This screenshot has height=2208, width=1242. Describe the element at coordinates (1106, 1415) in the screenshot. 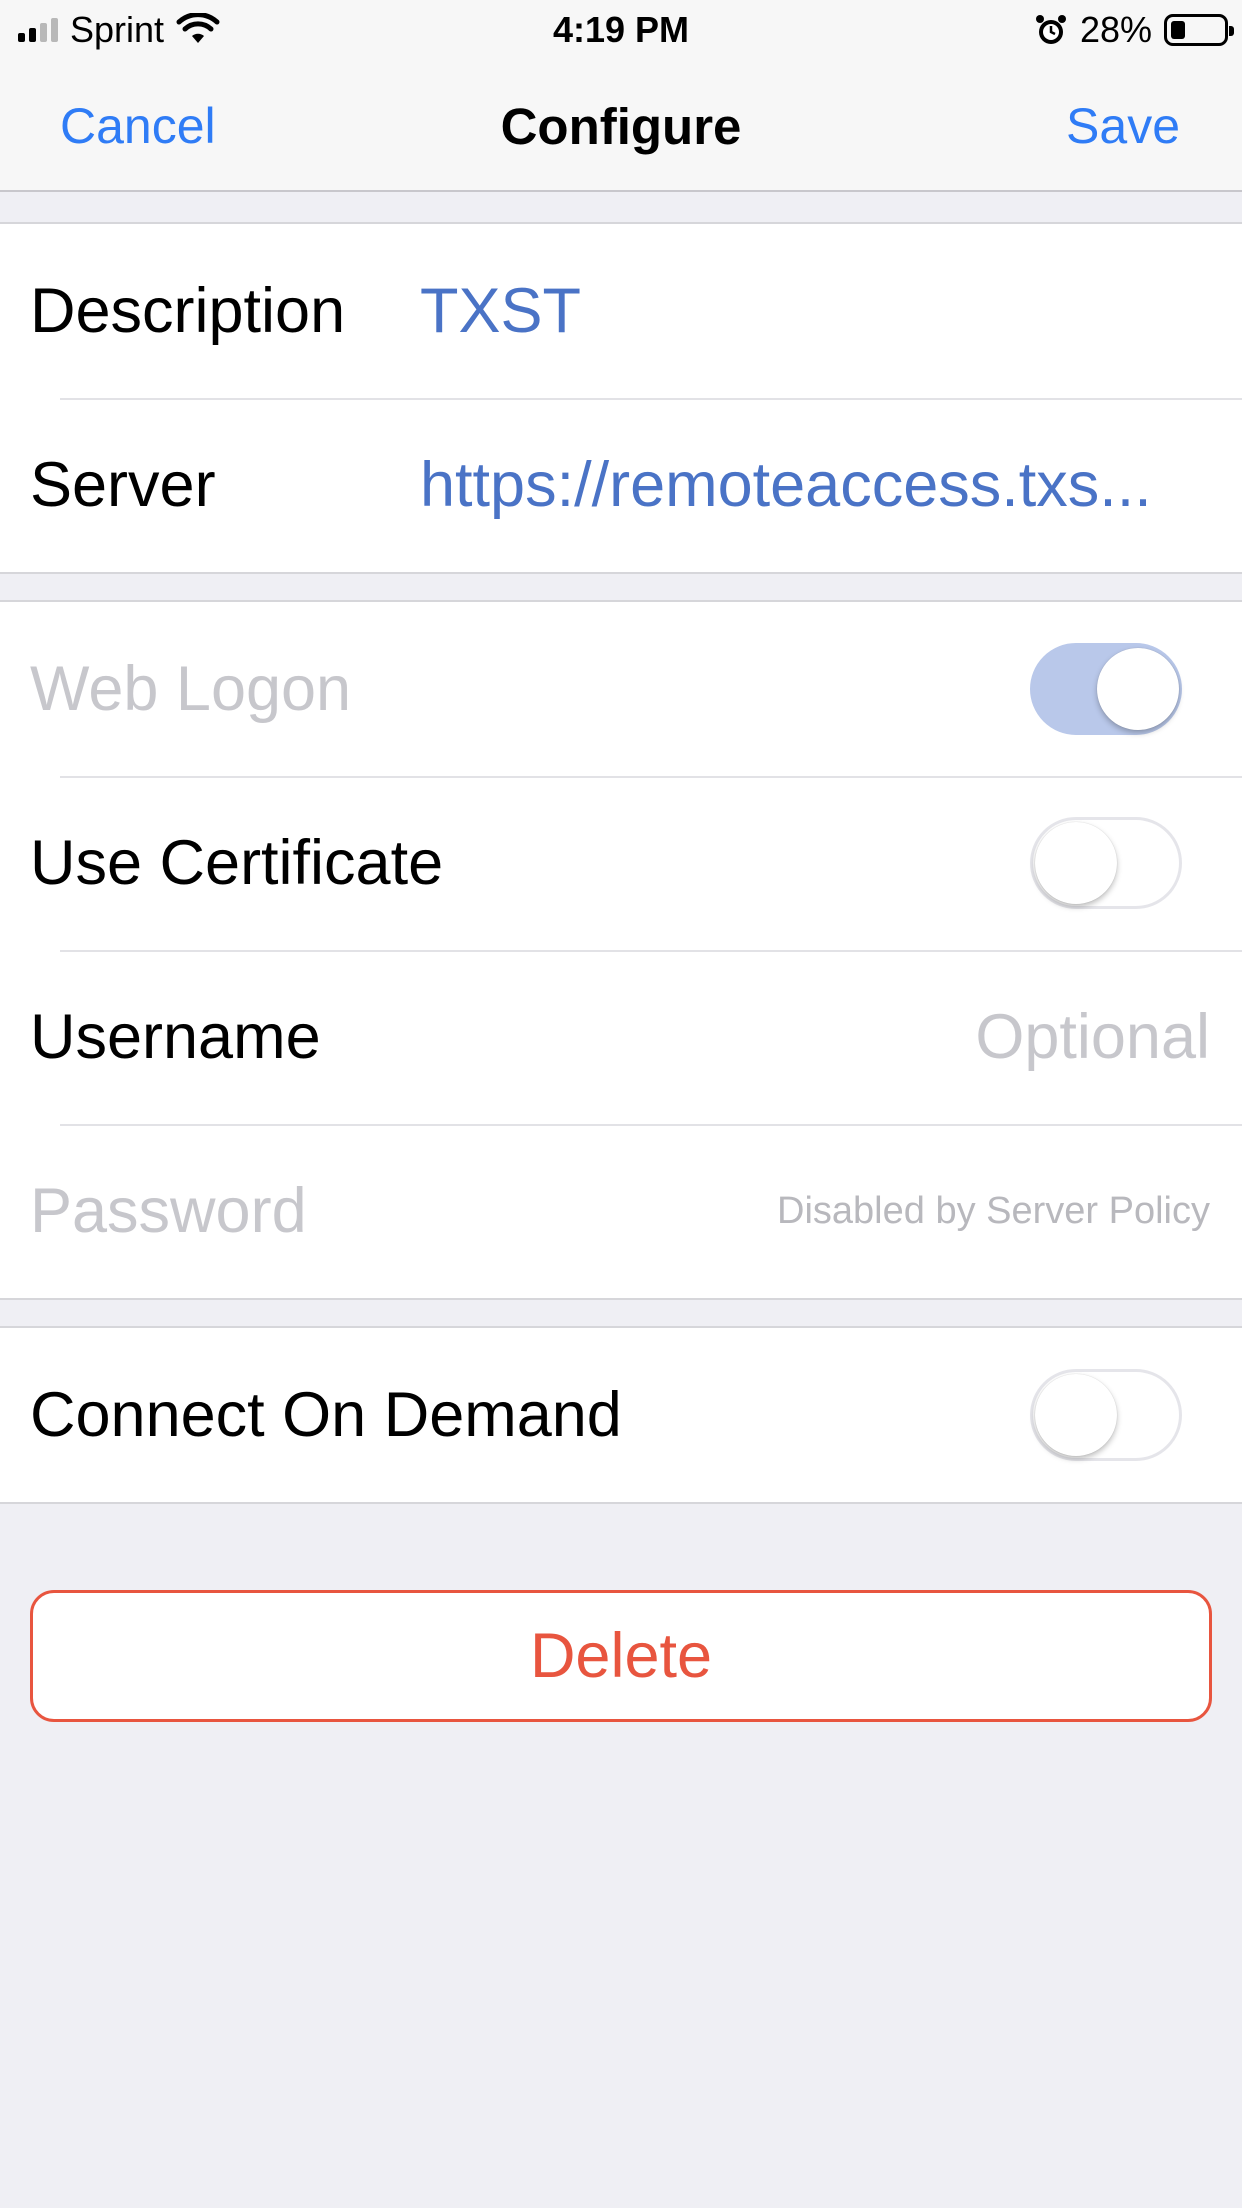

I see `connect-on-demand-toggle` at that location.